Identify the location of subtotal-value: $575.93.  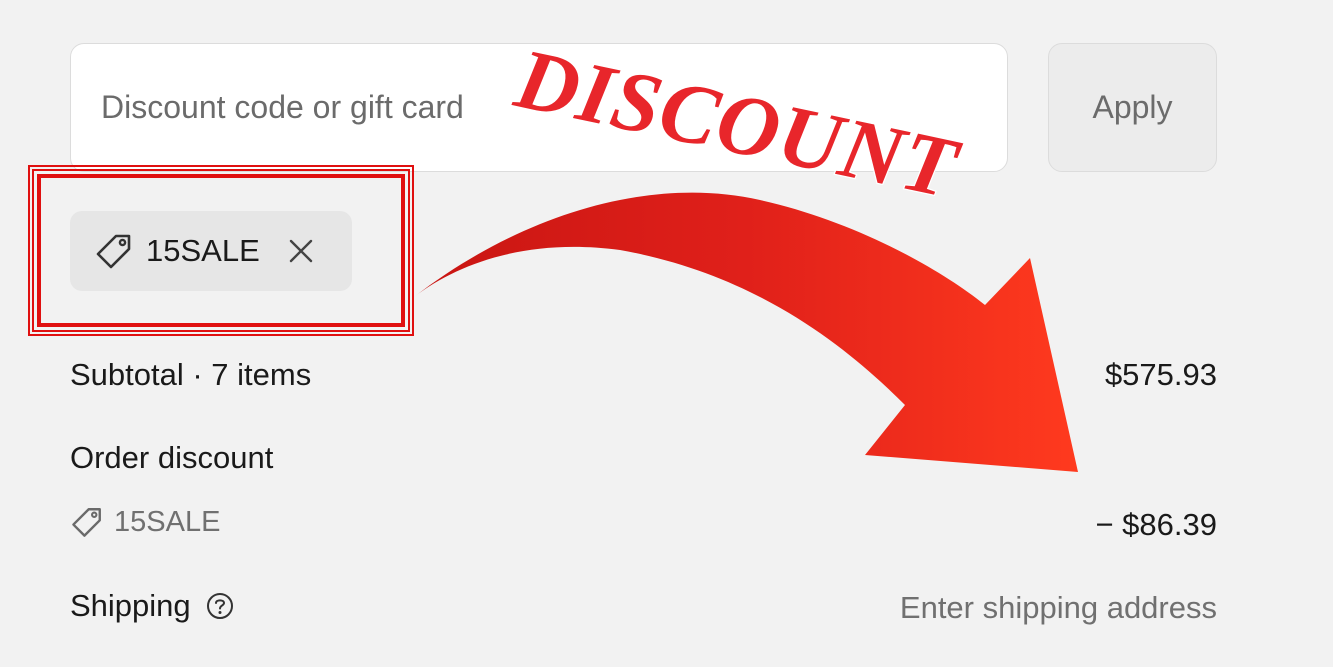
(1160, 374).